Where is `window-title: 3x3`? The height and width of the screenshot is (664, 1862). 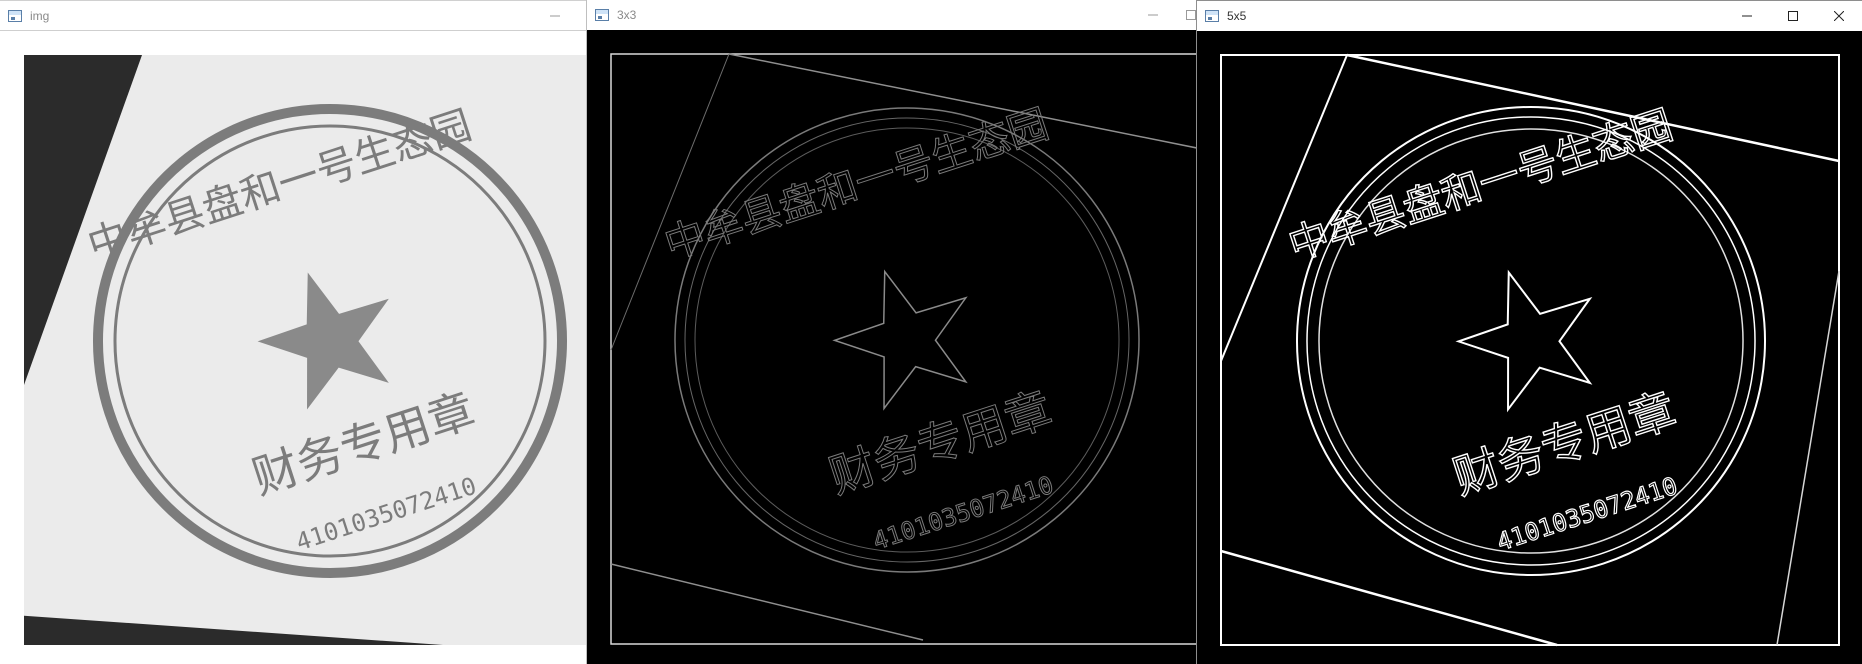 window-title: 3x3 is located at coordinates (627, 15).